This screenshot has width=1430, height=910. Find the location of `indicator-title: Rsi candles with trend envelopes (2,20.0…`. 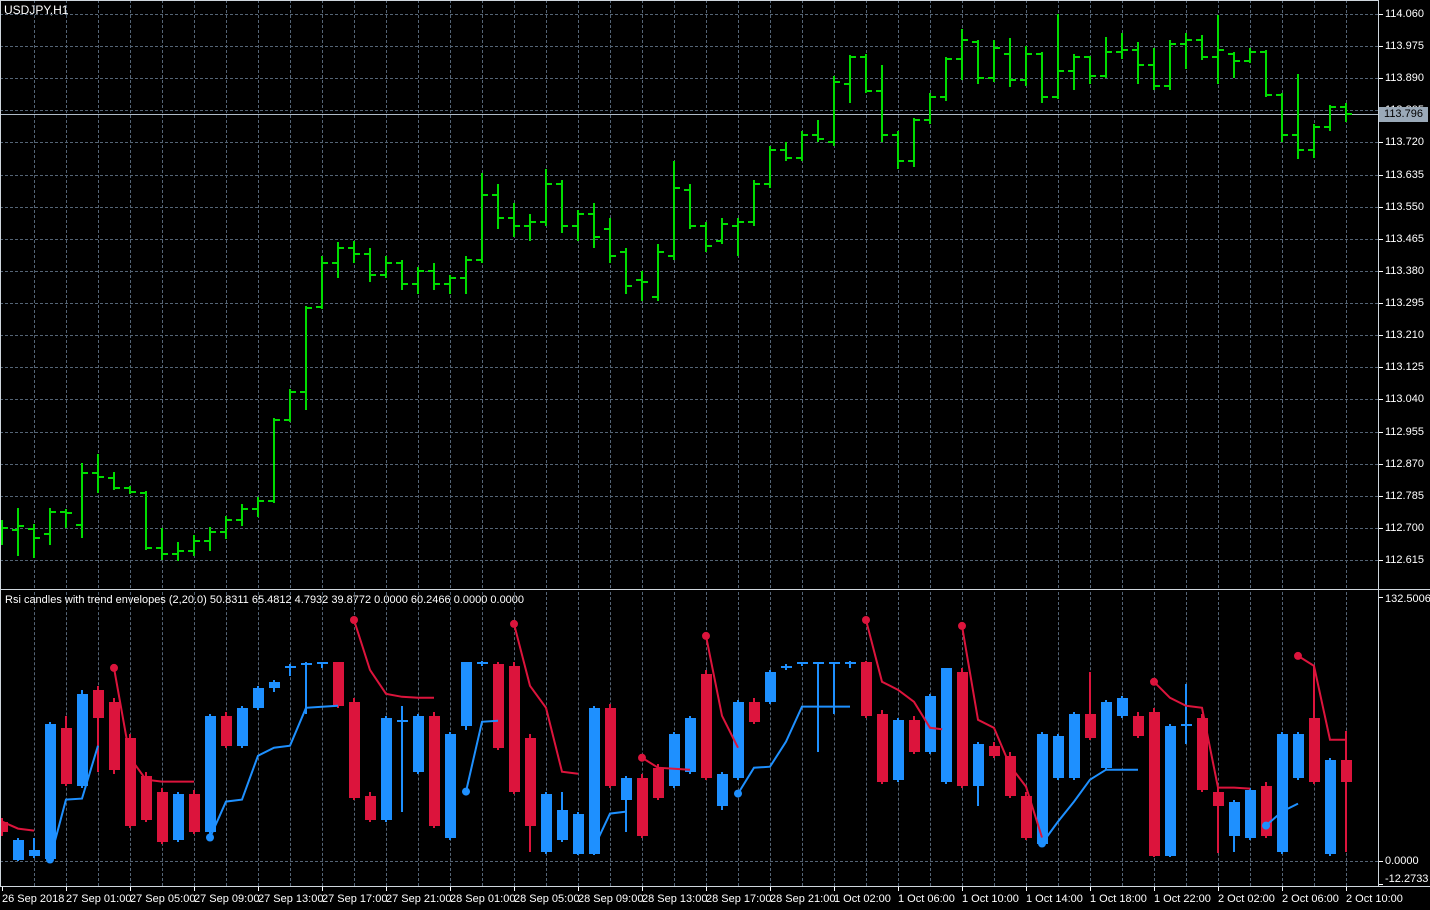

indicator-title: Rsi candles with trend envelopes (2,20.0… is located at coordinates (265, 600).